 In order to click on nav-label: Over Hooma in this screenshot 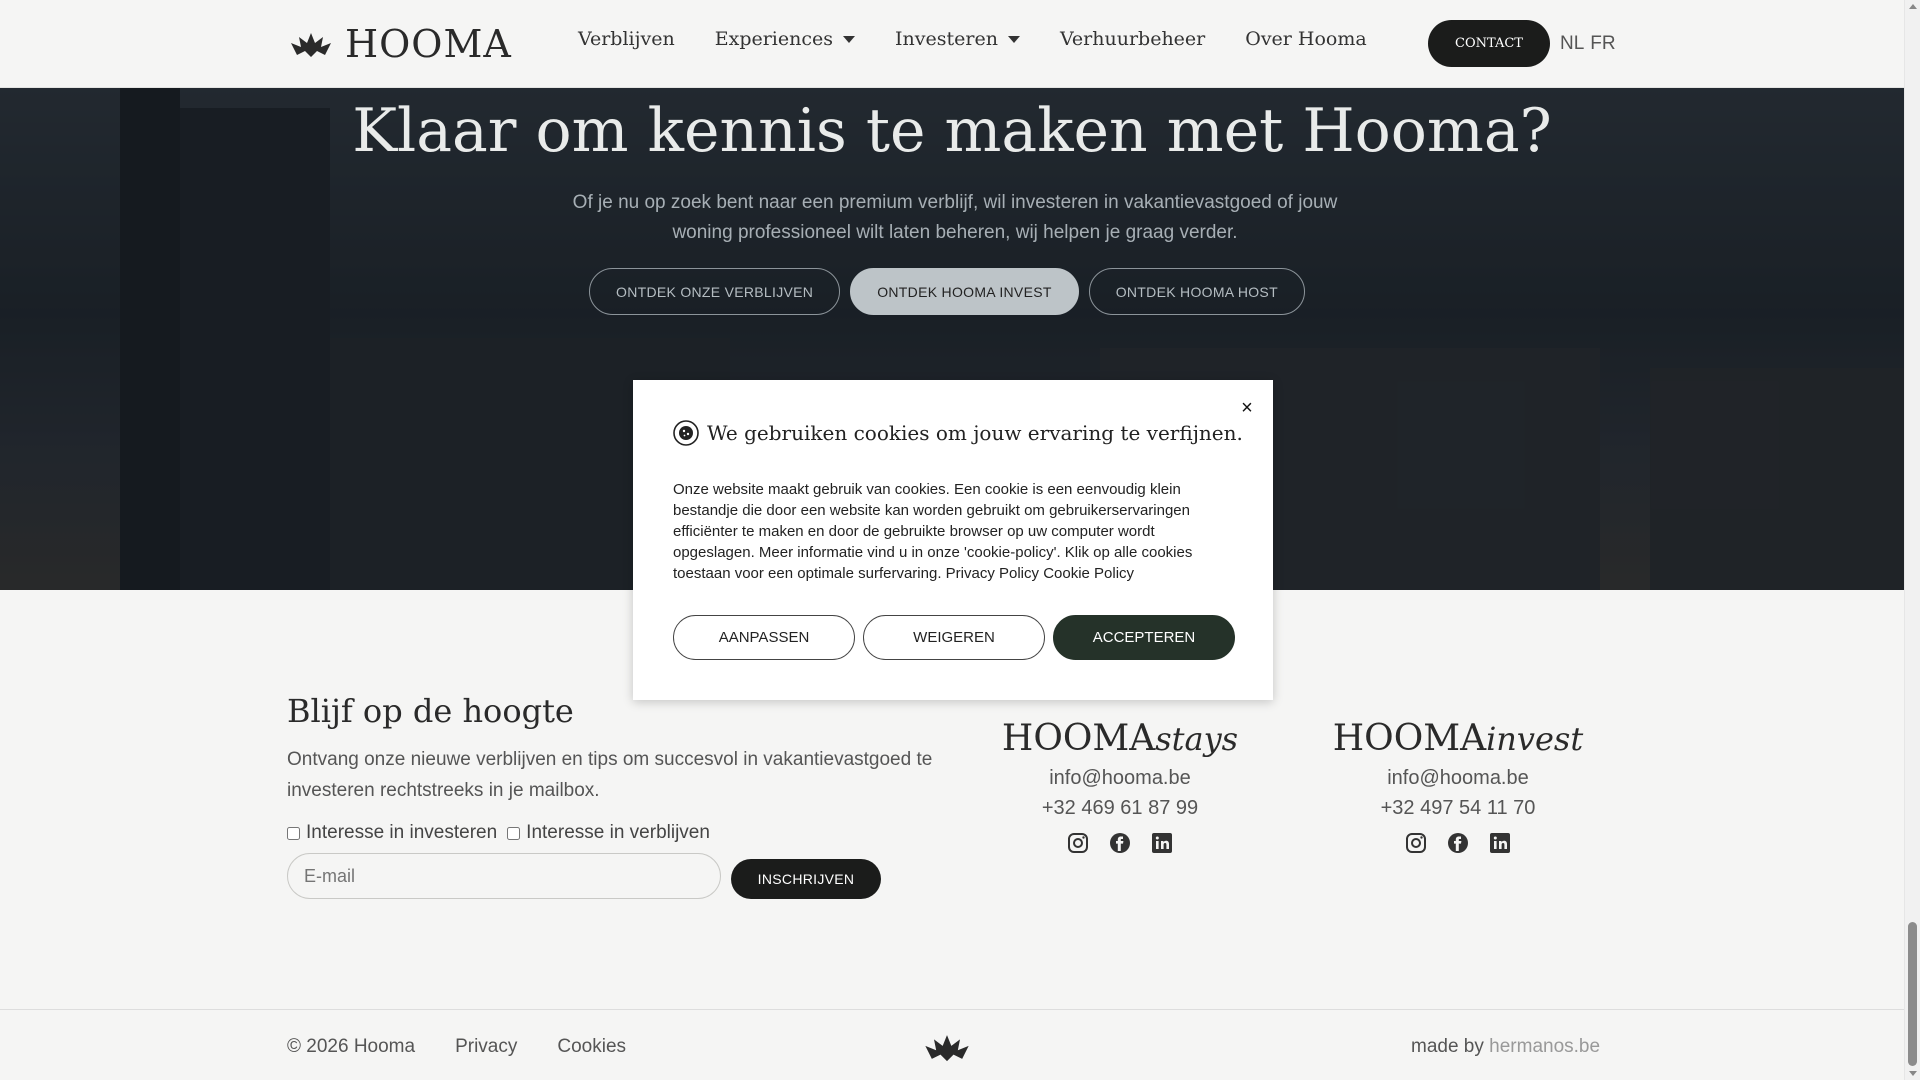, I will do `click(1306, 39)`.